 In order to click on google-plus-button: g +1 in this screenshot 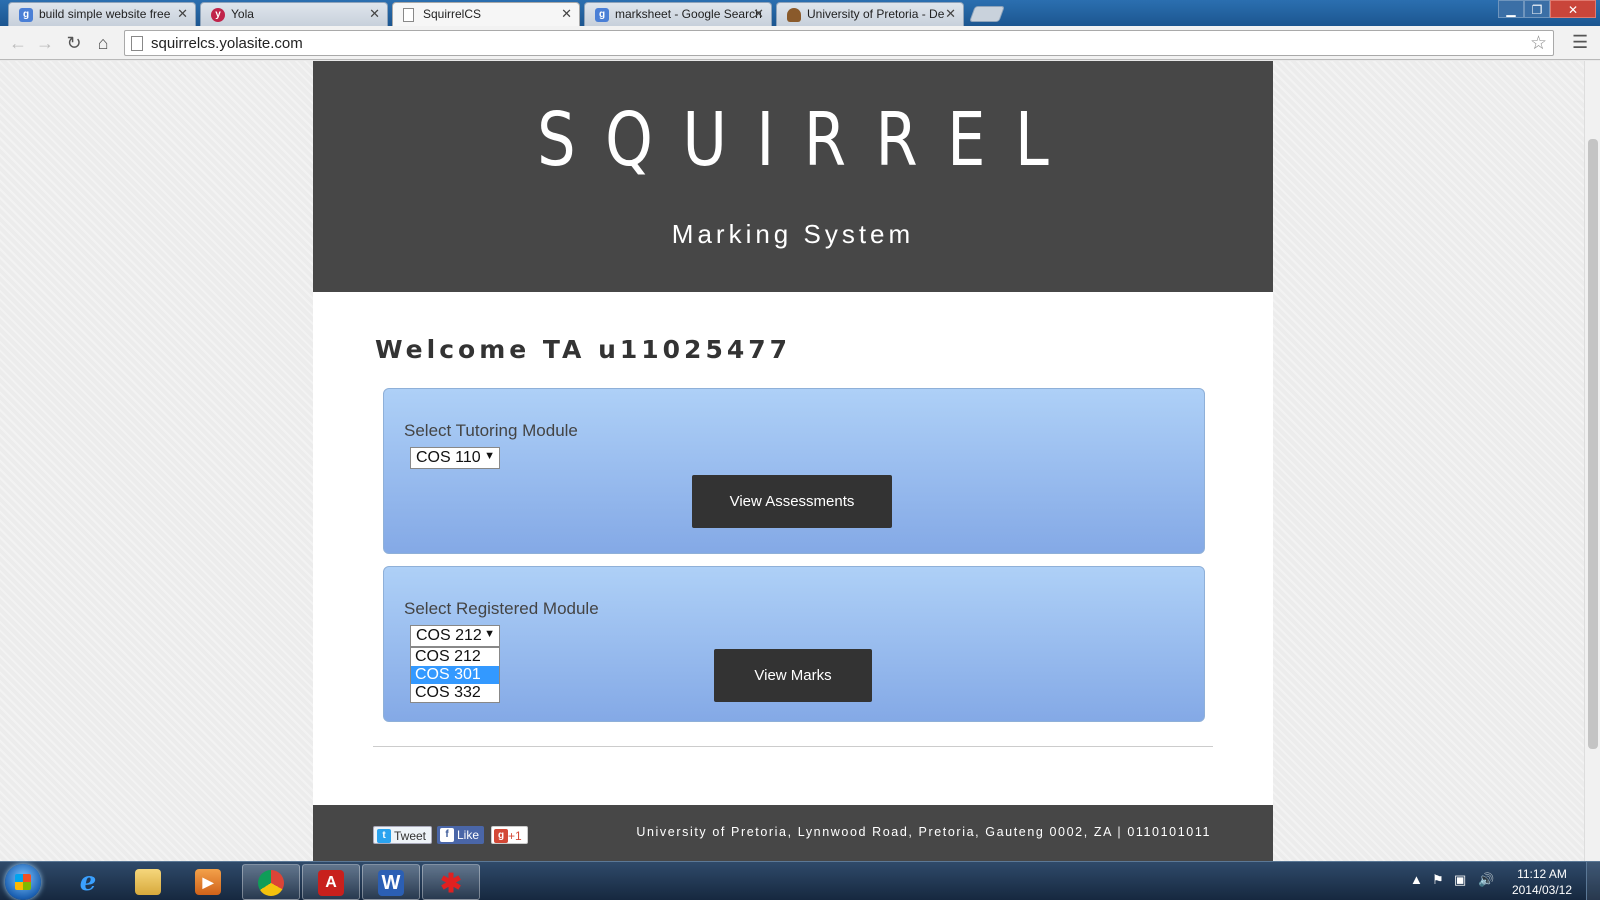, I will do `click(509, 835)`.